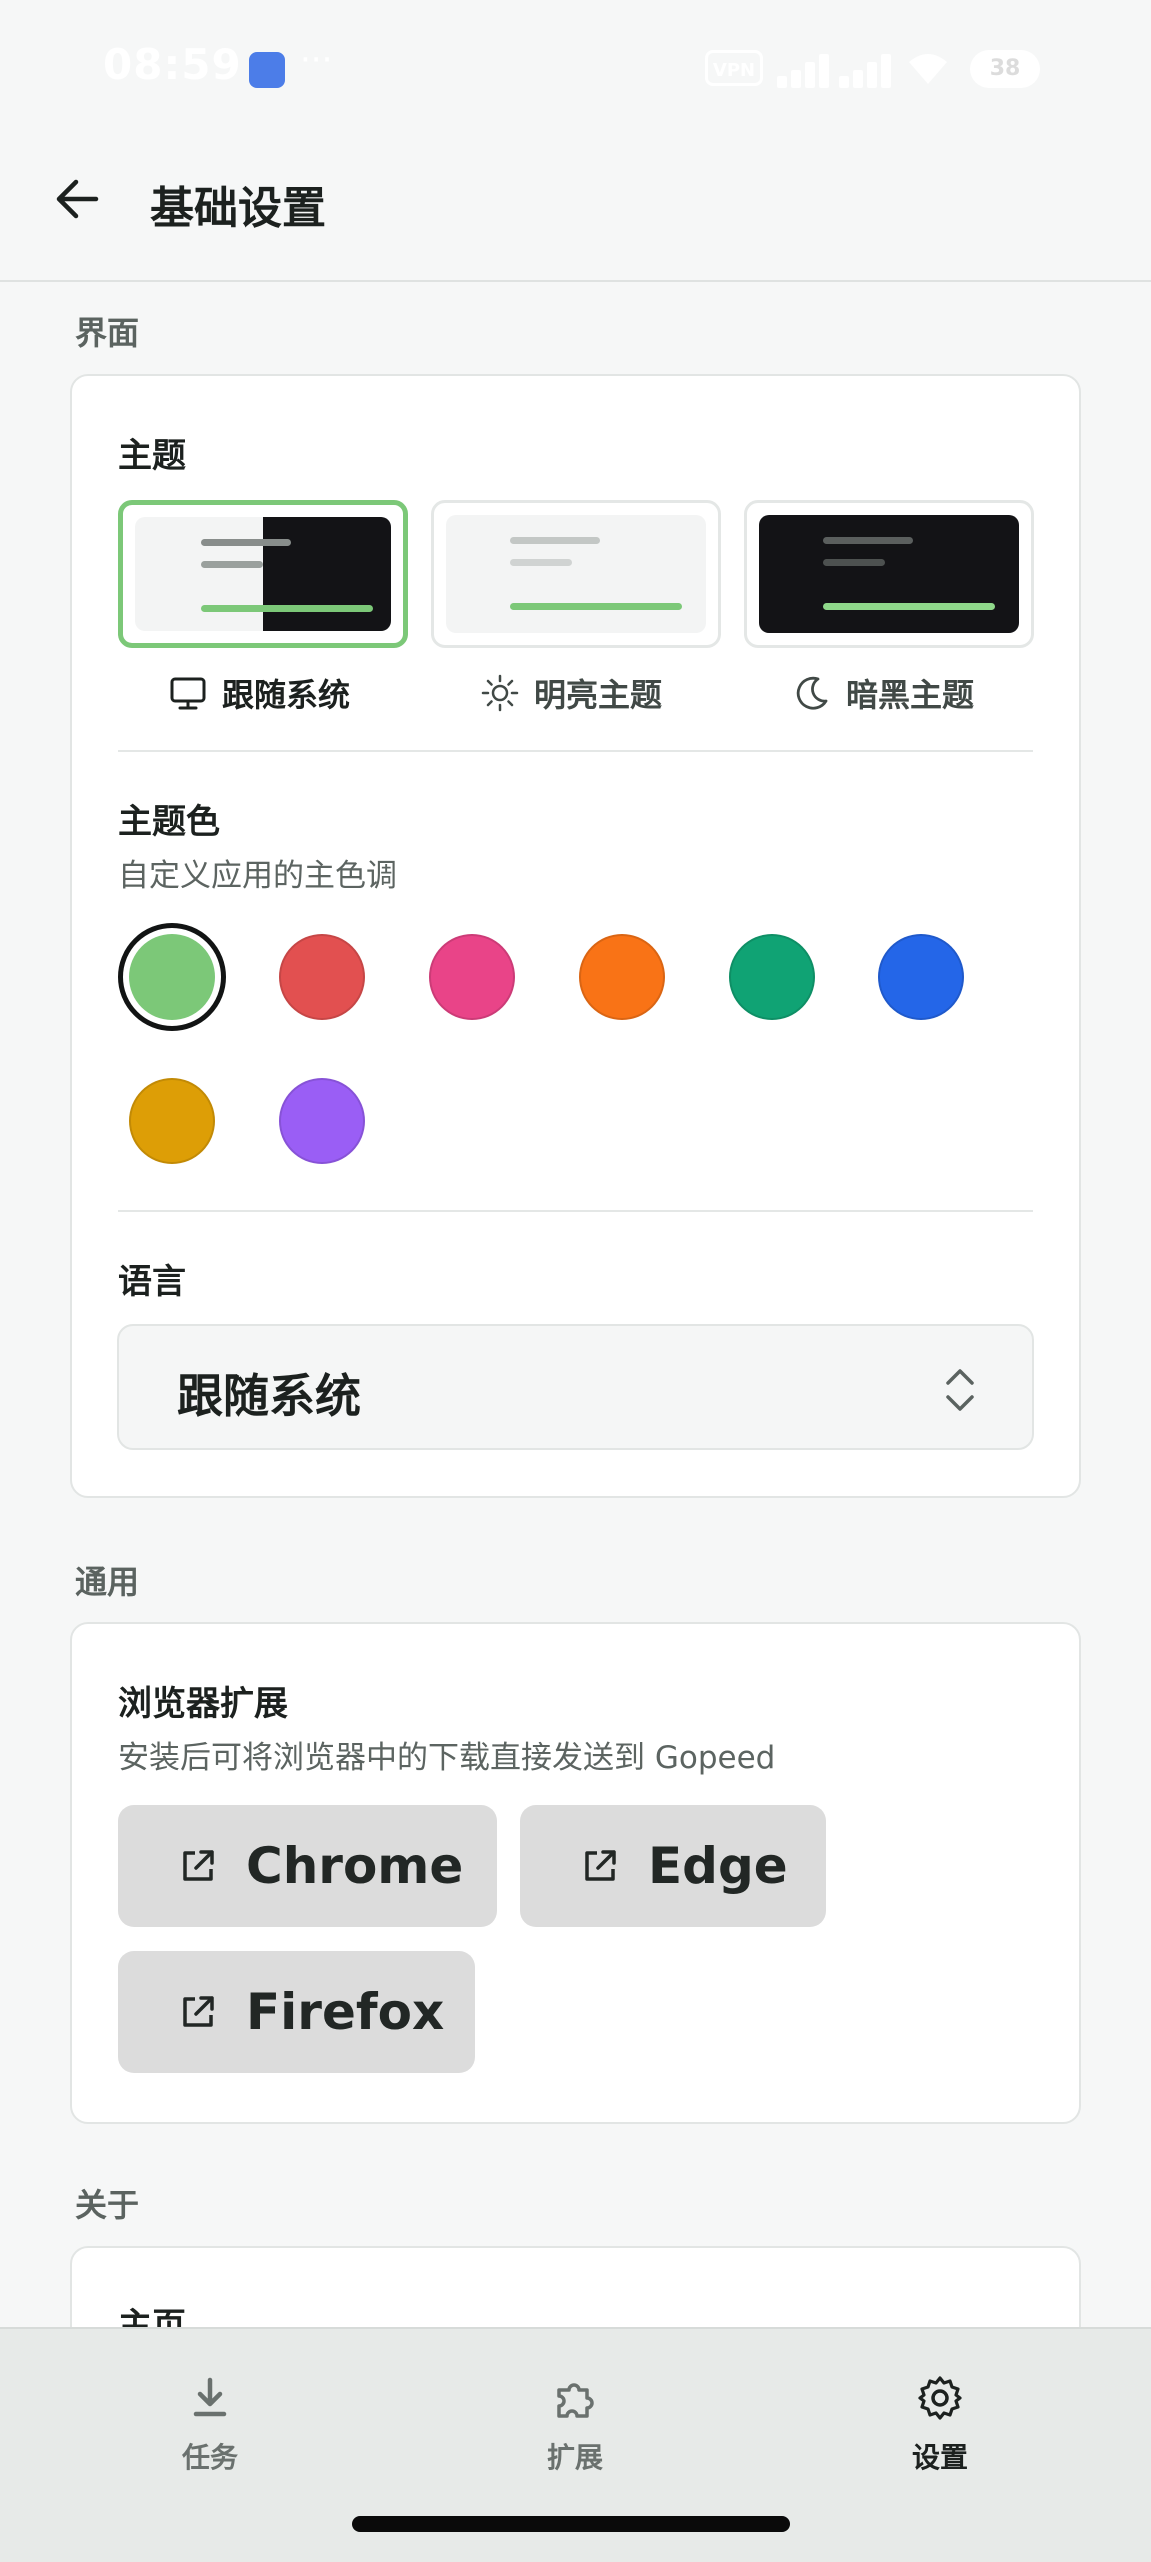 This screenshot has width=1151, height=2562. What do you see at coordinates (257, 876) in the screenshot?
I see `theme-color-description: 自定义应用的主色调` at bounding box center [257, 876].